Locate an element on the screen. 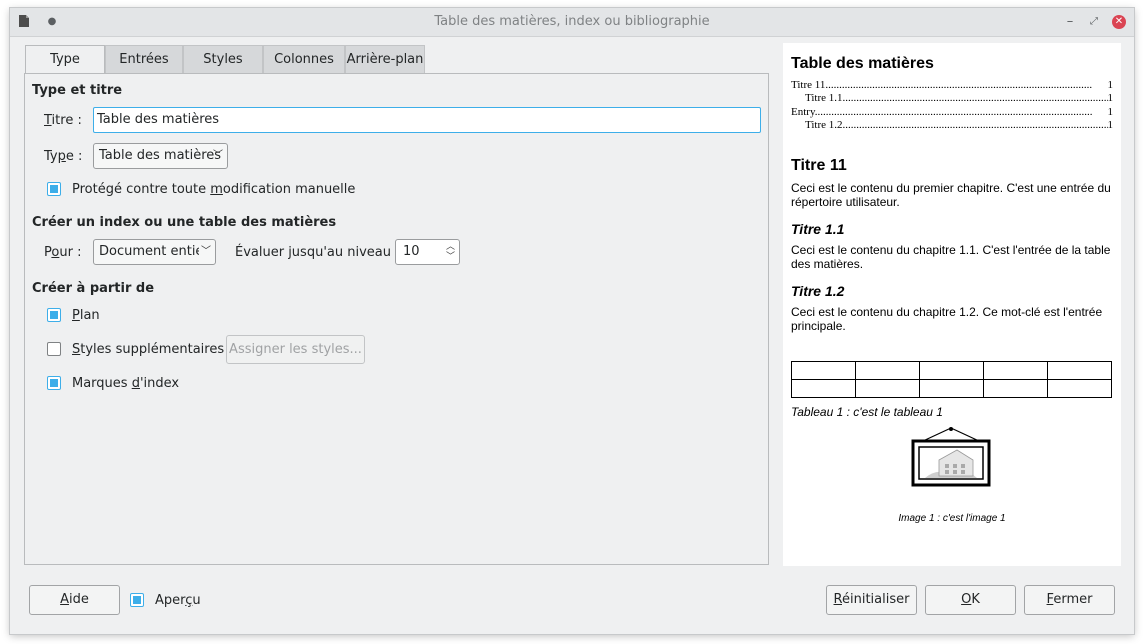 Image resolution: width=1144 pixels, height=644 pixels. for-select-value: Document entier is located at coordinates (154, 251).